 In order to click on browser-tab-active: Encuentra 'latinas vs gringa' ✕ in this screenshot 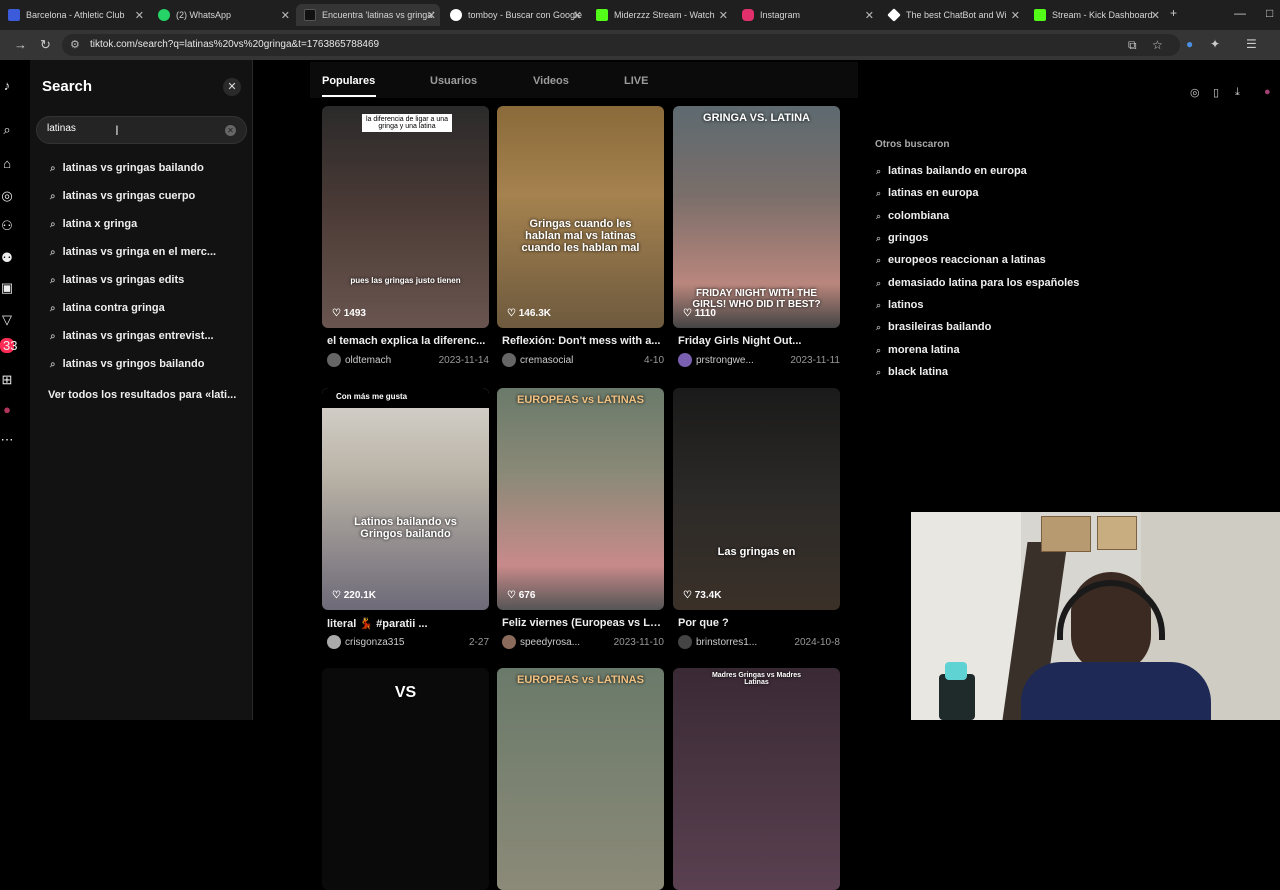, I will do `click(368, 15)`.